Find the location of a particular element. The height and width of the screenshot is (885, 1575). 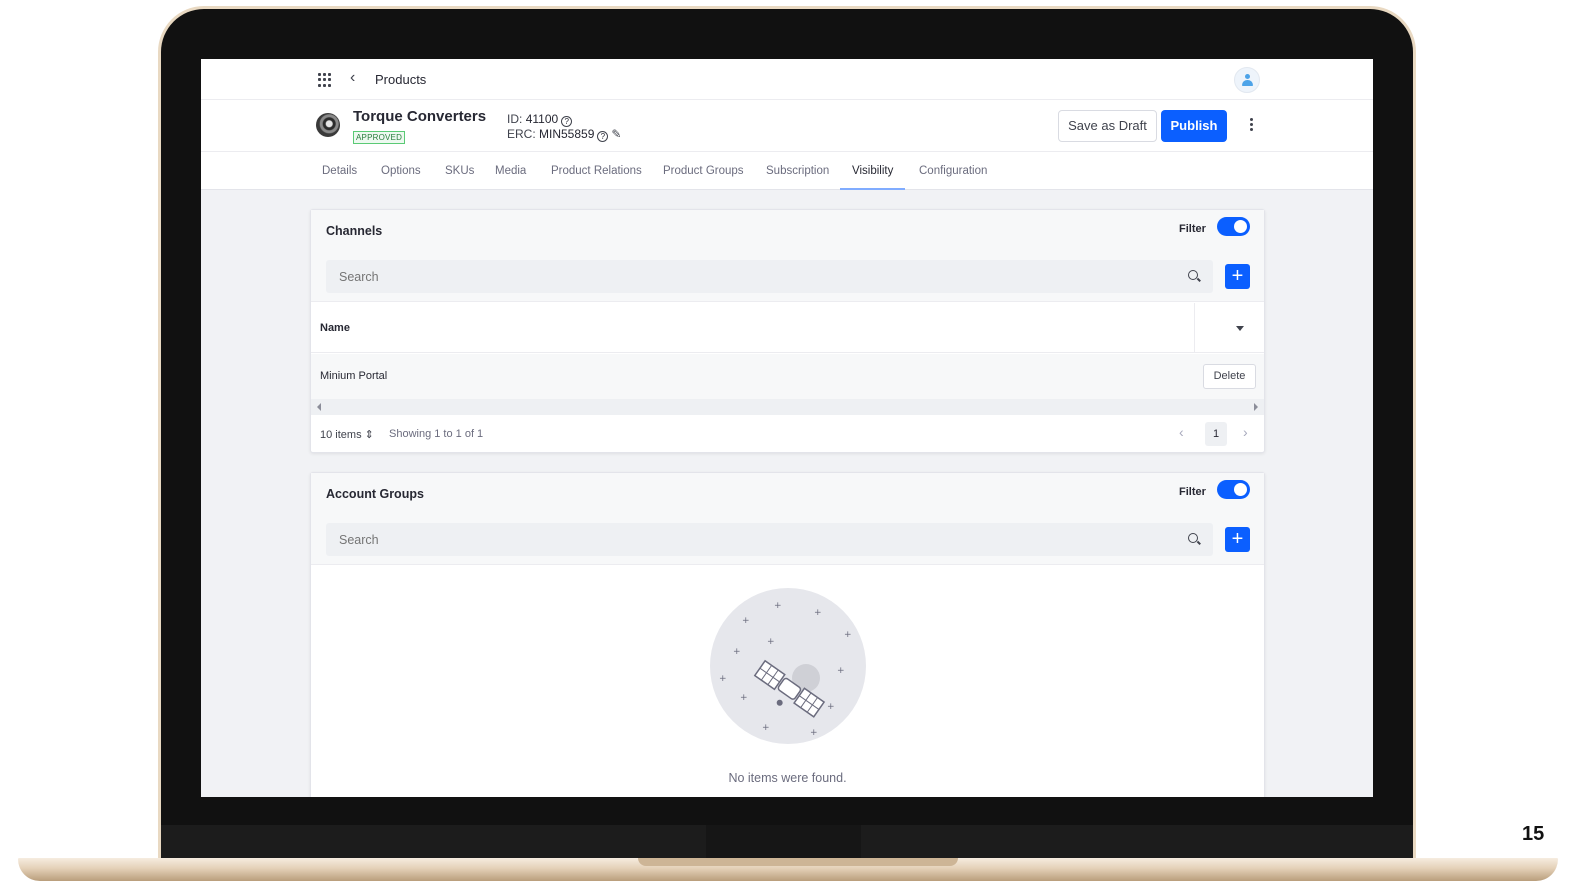

channels-filter-label: Filter is located at coordinates (1192, 229).